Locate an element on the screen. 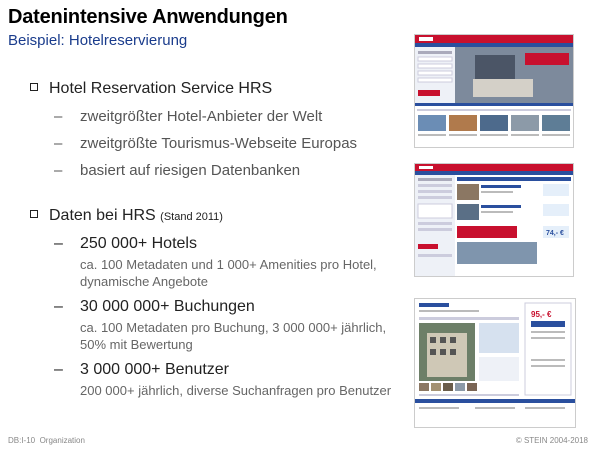 The width and height of the screenshot is (600, 450). footer-copyright: © STEIN 2004-2018 is located at coordinates (551, 440).